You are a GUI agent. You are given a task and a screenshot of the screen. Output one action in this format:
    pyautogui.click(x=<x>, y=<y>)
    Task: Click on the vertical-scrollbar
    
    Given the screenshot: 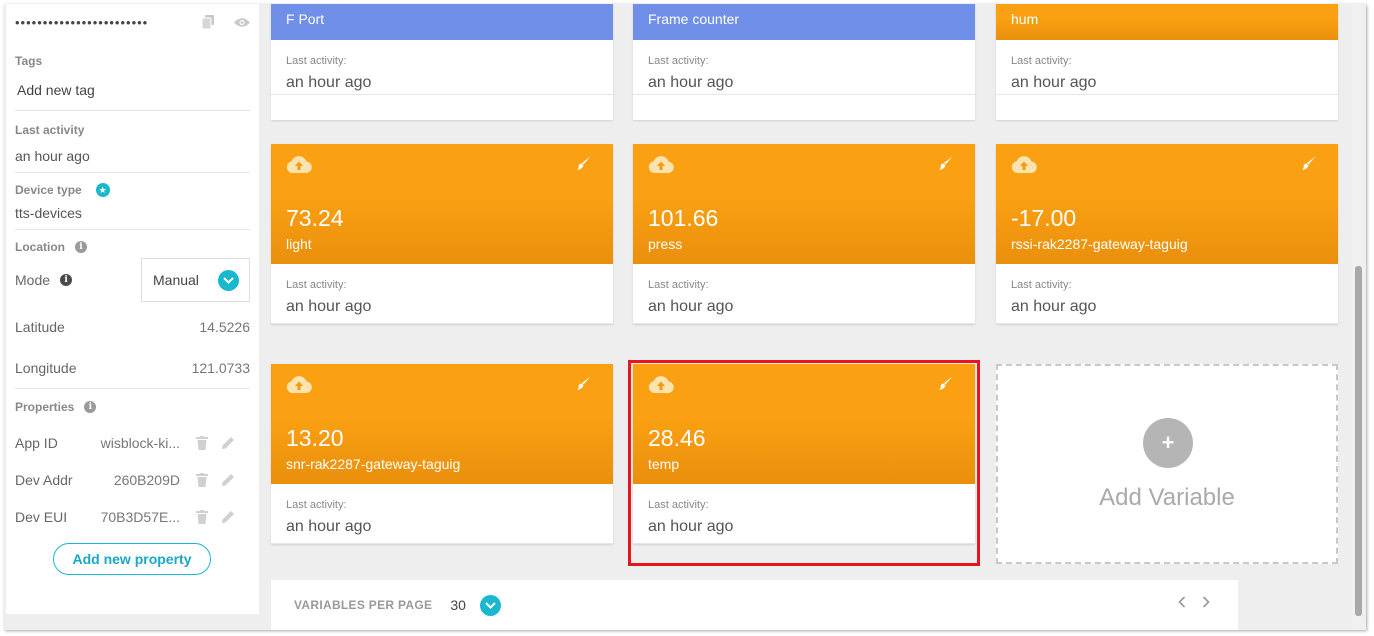 What is the action you would take?
    pyautogui.click(x=1358, y=317)
    